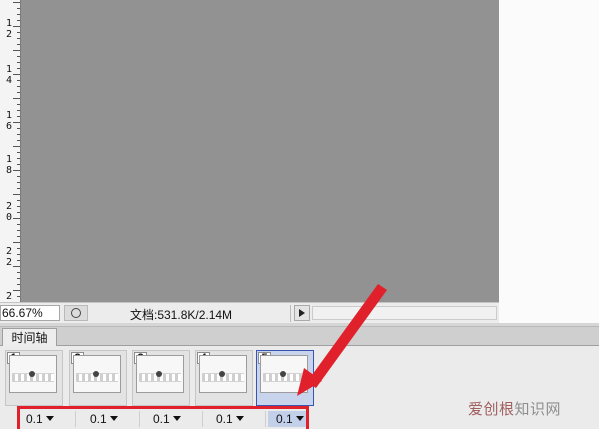  I want to click on frame-3: 3, so click(161, 378).